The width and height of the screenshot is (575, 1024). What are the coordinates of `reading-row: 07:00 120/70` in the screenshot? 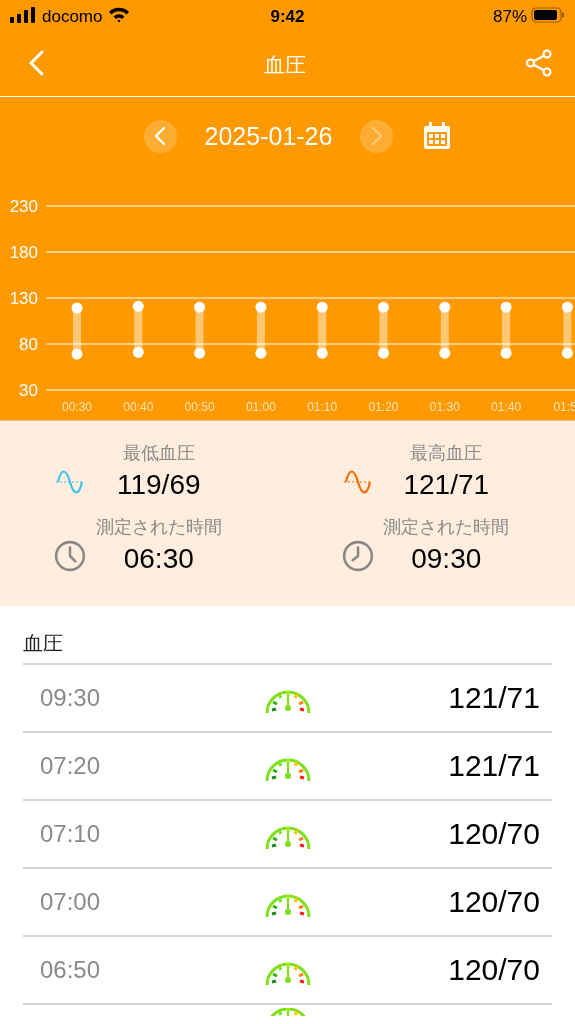 It's located at (287, 903).